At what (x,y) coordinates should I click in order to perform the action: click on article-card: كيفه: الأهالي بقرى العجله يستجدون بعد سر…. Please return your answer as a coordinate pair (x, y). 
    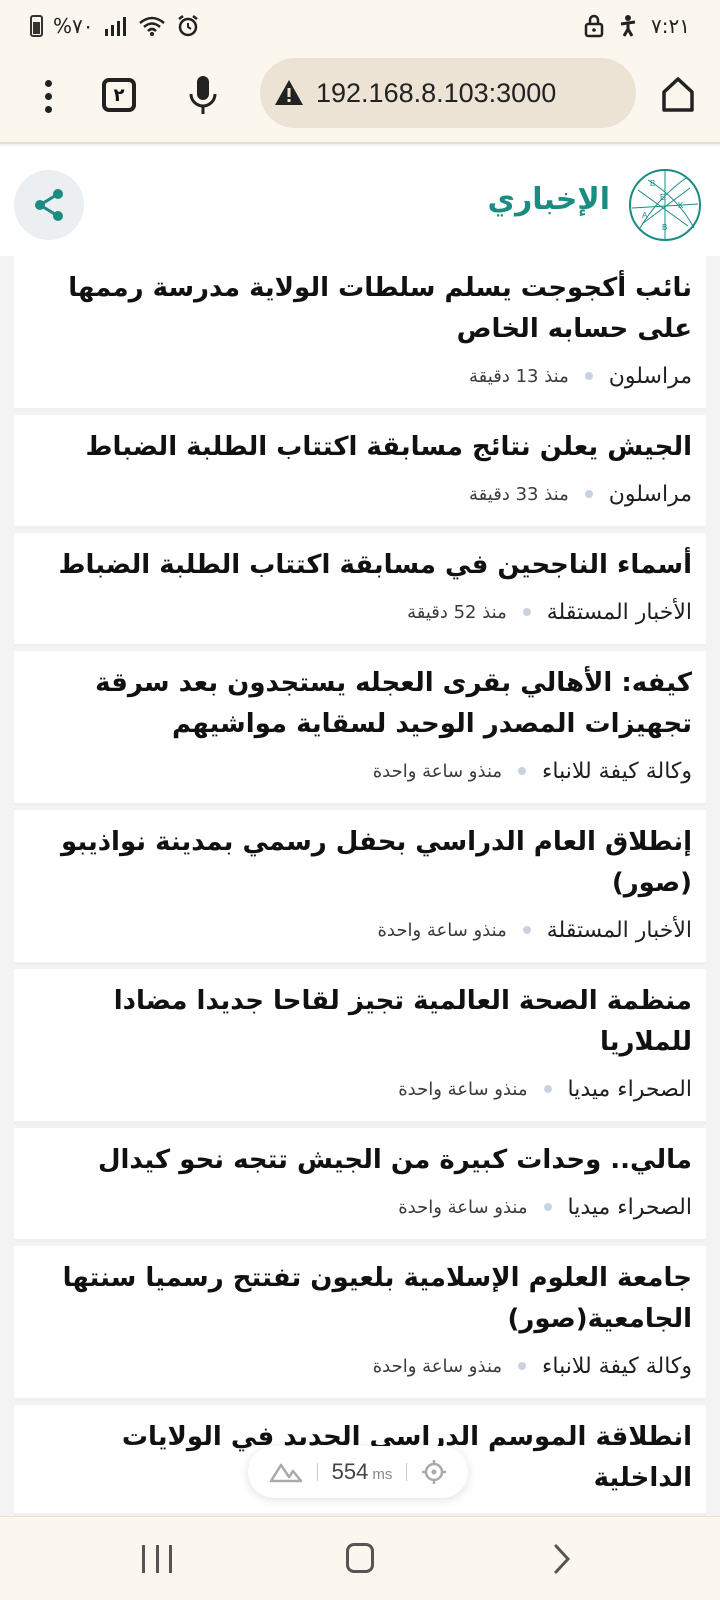
    Looking at the image, I should click on (360, 728).